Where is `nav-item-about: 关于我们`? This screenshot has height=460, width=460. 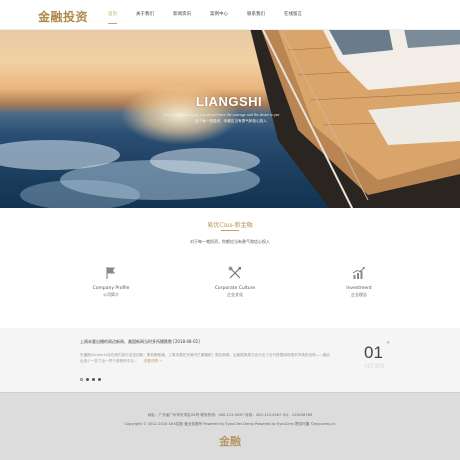 nav-item-about: 关于我们 is located at coordinates (145, 15).